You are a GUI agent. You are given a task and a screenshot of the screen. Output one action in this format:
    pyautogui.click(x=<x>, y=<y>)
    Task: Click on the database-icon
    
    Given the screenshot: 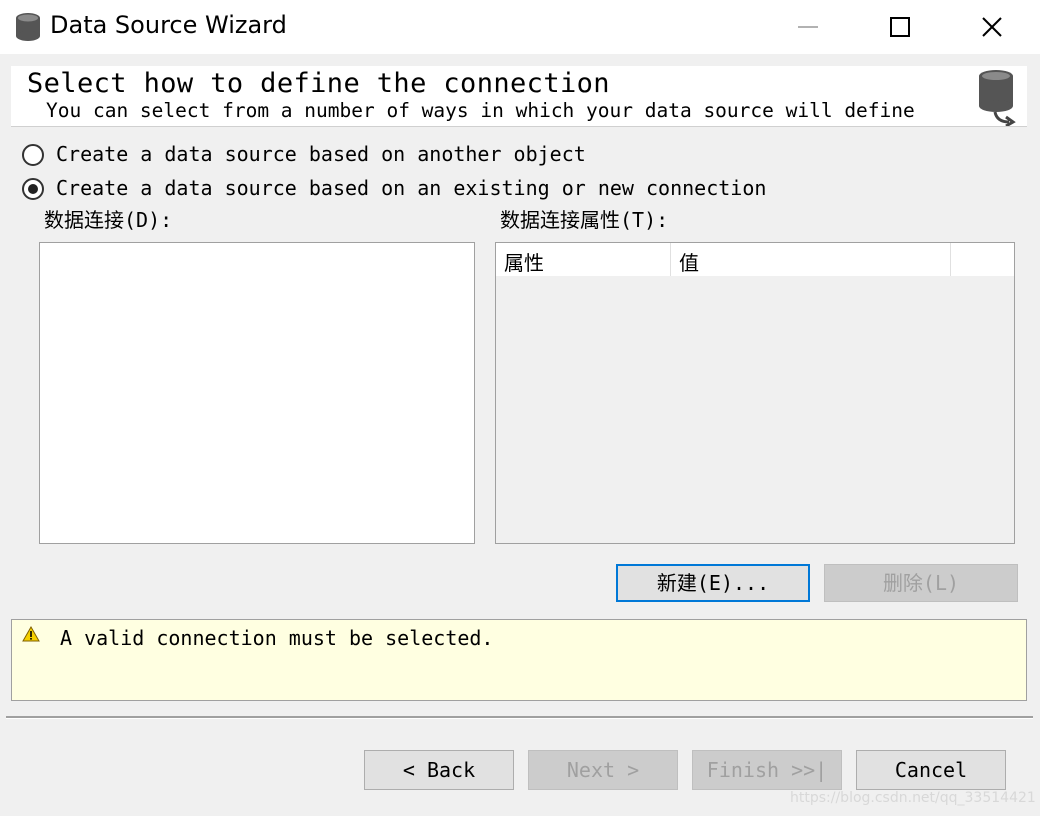 What is the action you would take?
    pyautogui.click(x=28, y=27)
    